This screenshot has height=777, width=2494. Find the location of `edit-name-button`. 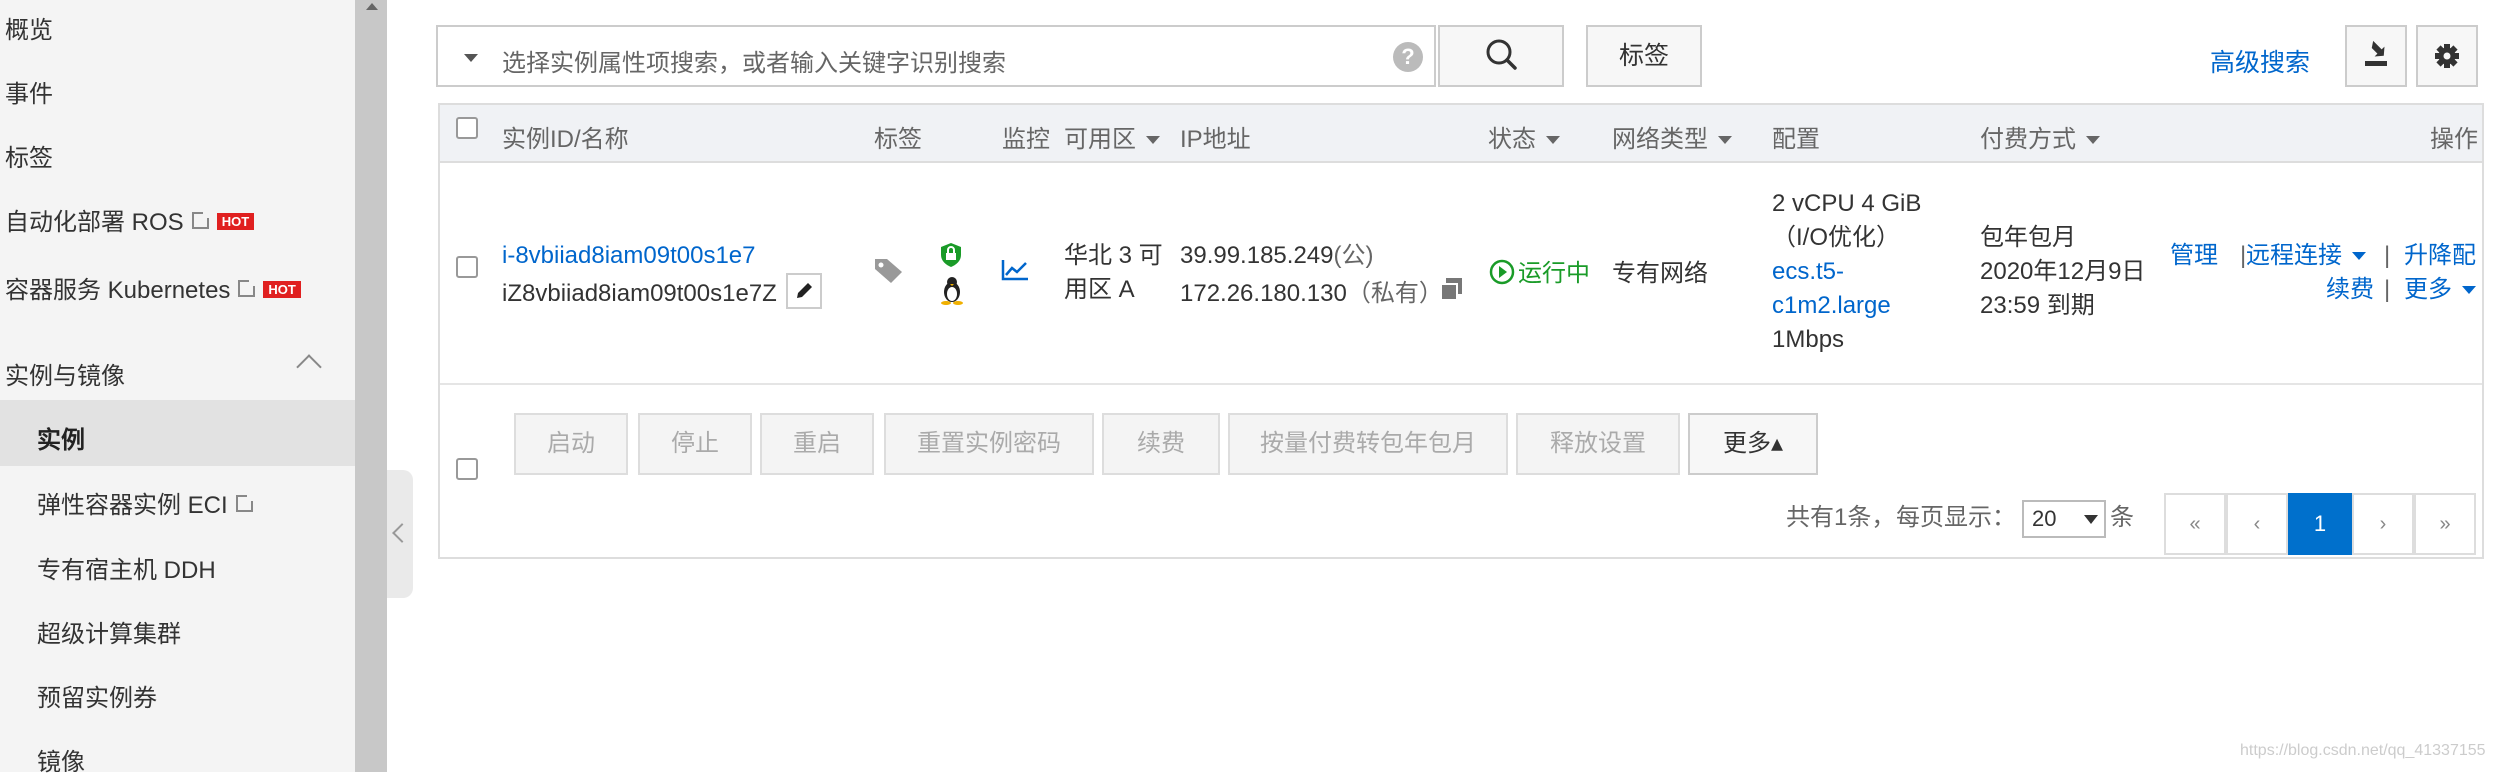

edit-name-button is located at coordinates (804, 291).